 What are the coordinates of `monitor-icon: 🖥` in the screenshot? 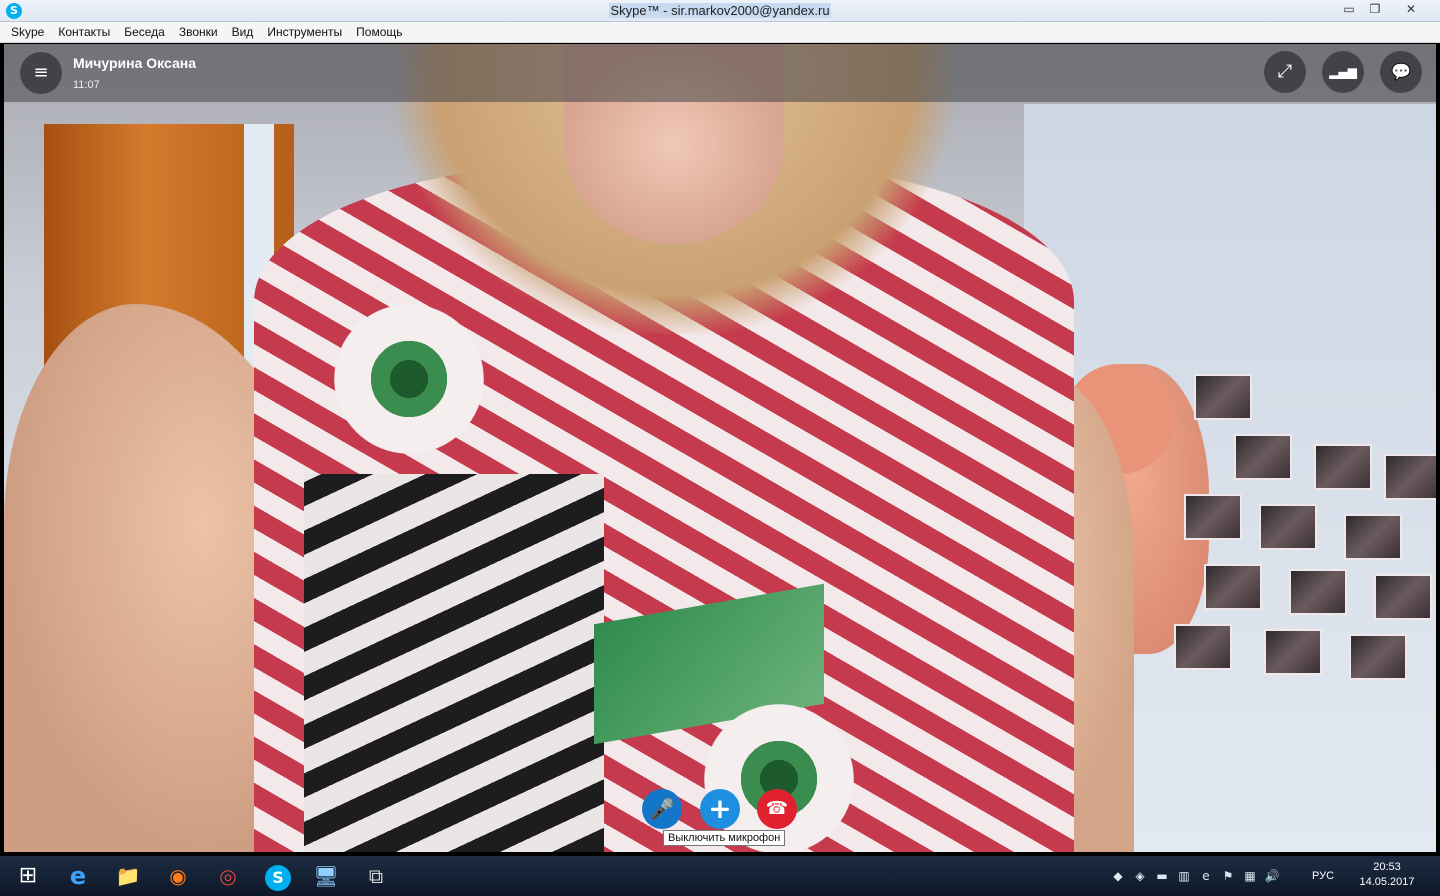 It's located at (326, 876).